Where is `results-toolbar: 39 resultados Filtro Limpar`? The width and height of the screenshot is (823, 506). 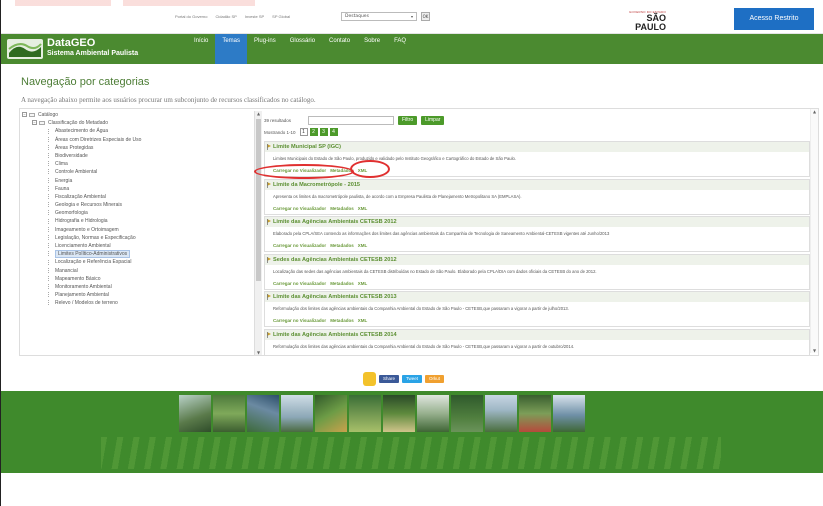
results-toolbar: 39 resultados Filtro Limpar is located at coordinates (354, 120).